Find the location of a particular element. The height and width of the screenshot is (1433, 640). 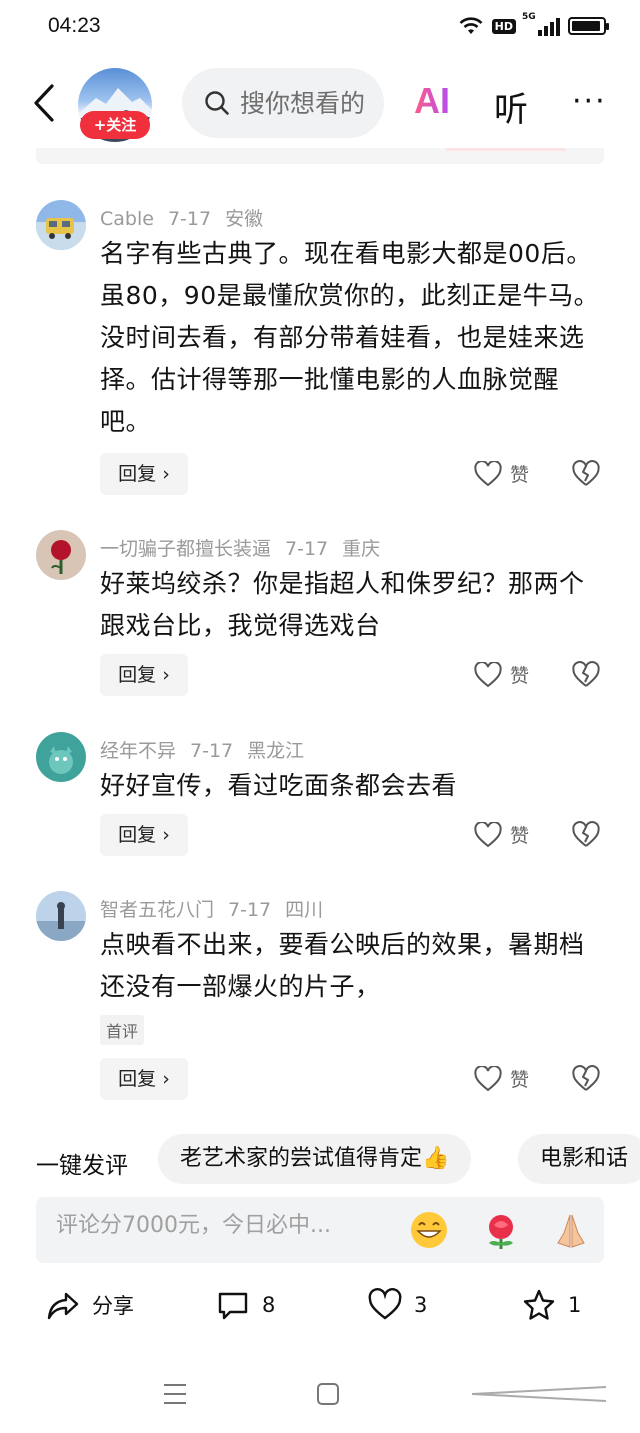

system-nav-bar is located at coordinates (320, 1396).